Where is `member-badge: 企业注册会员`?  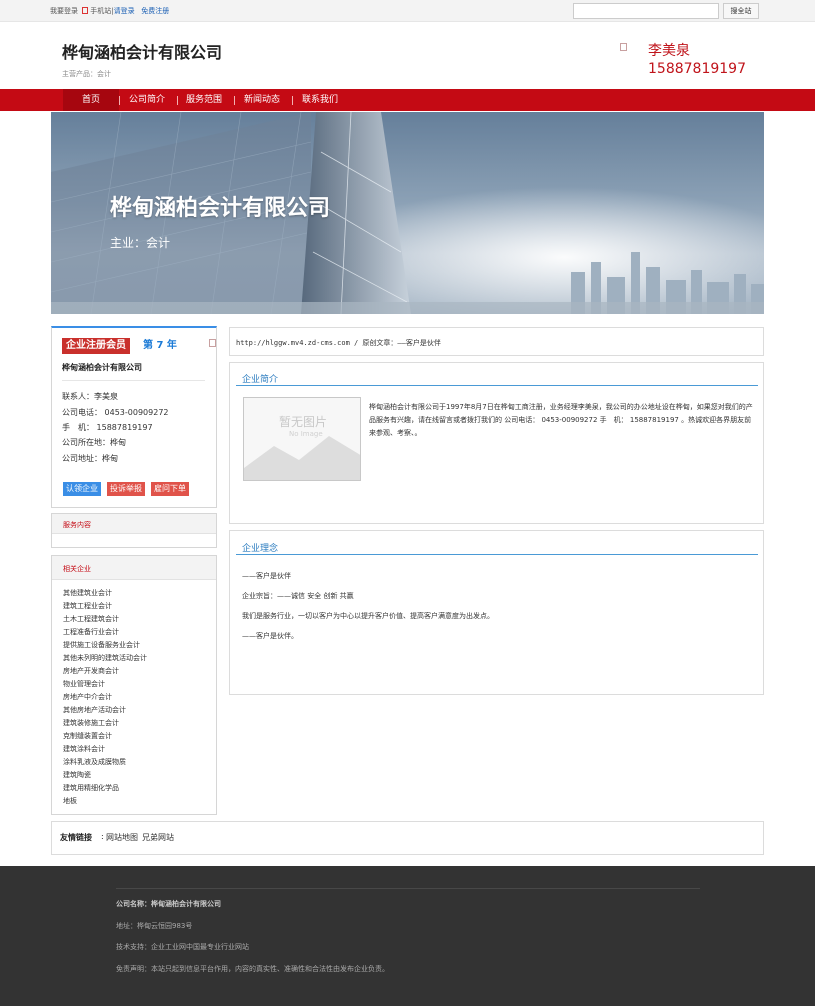 member-badge: 企业注册会员 is located at coordinates (96, 346).